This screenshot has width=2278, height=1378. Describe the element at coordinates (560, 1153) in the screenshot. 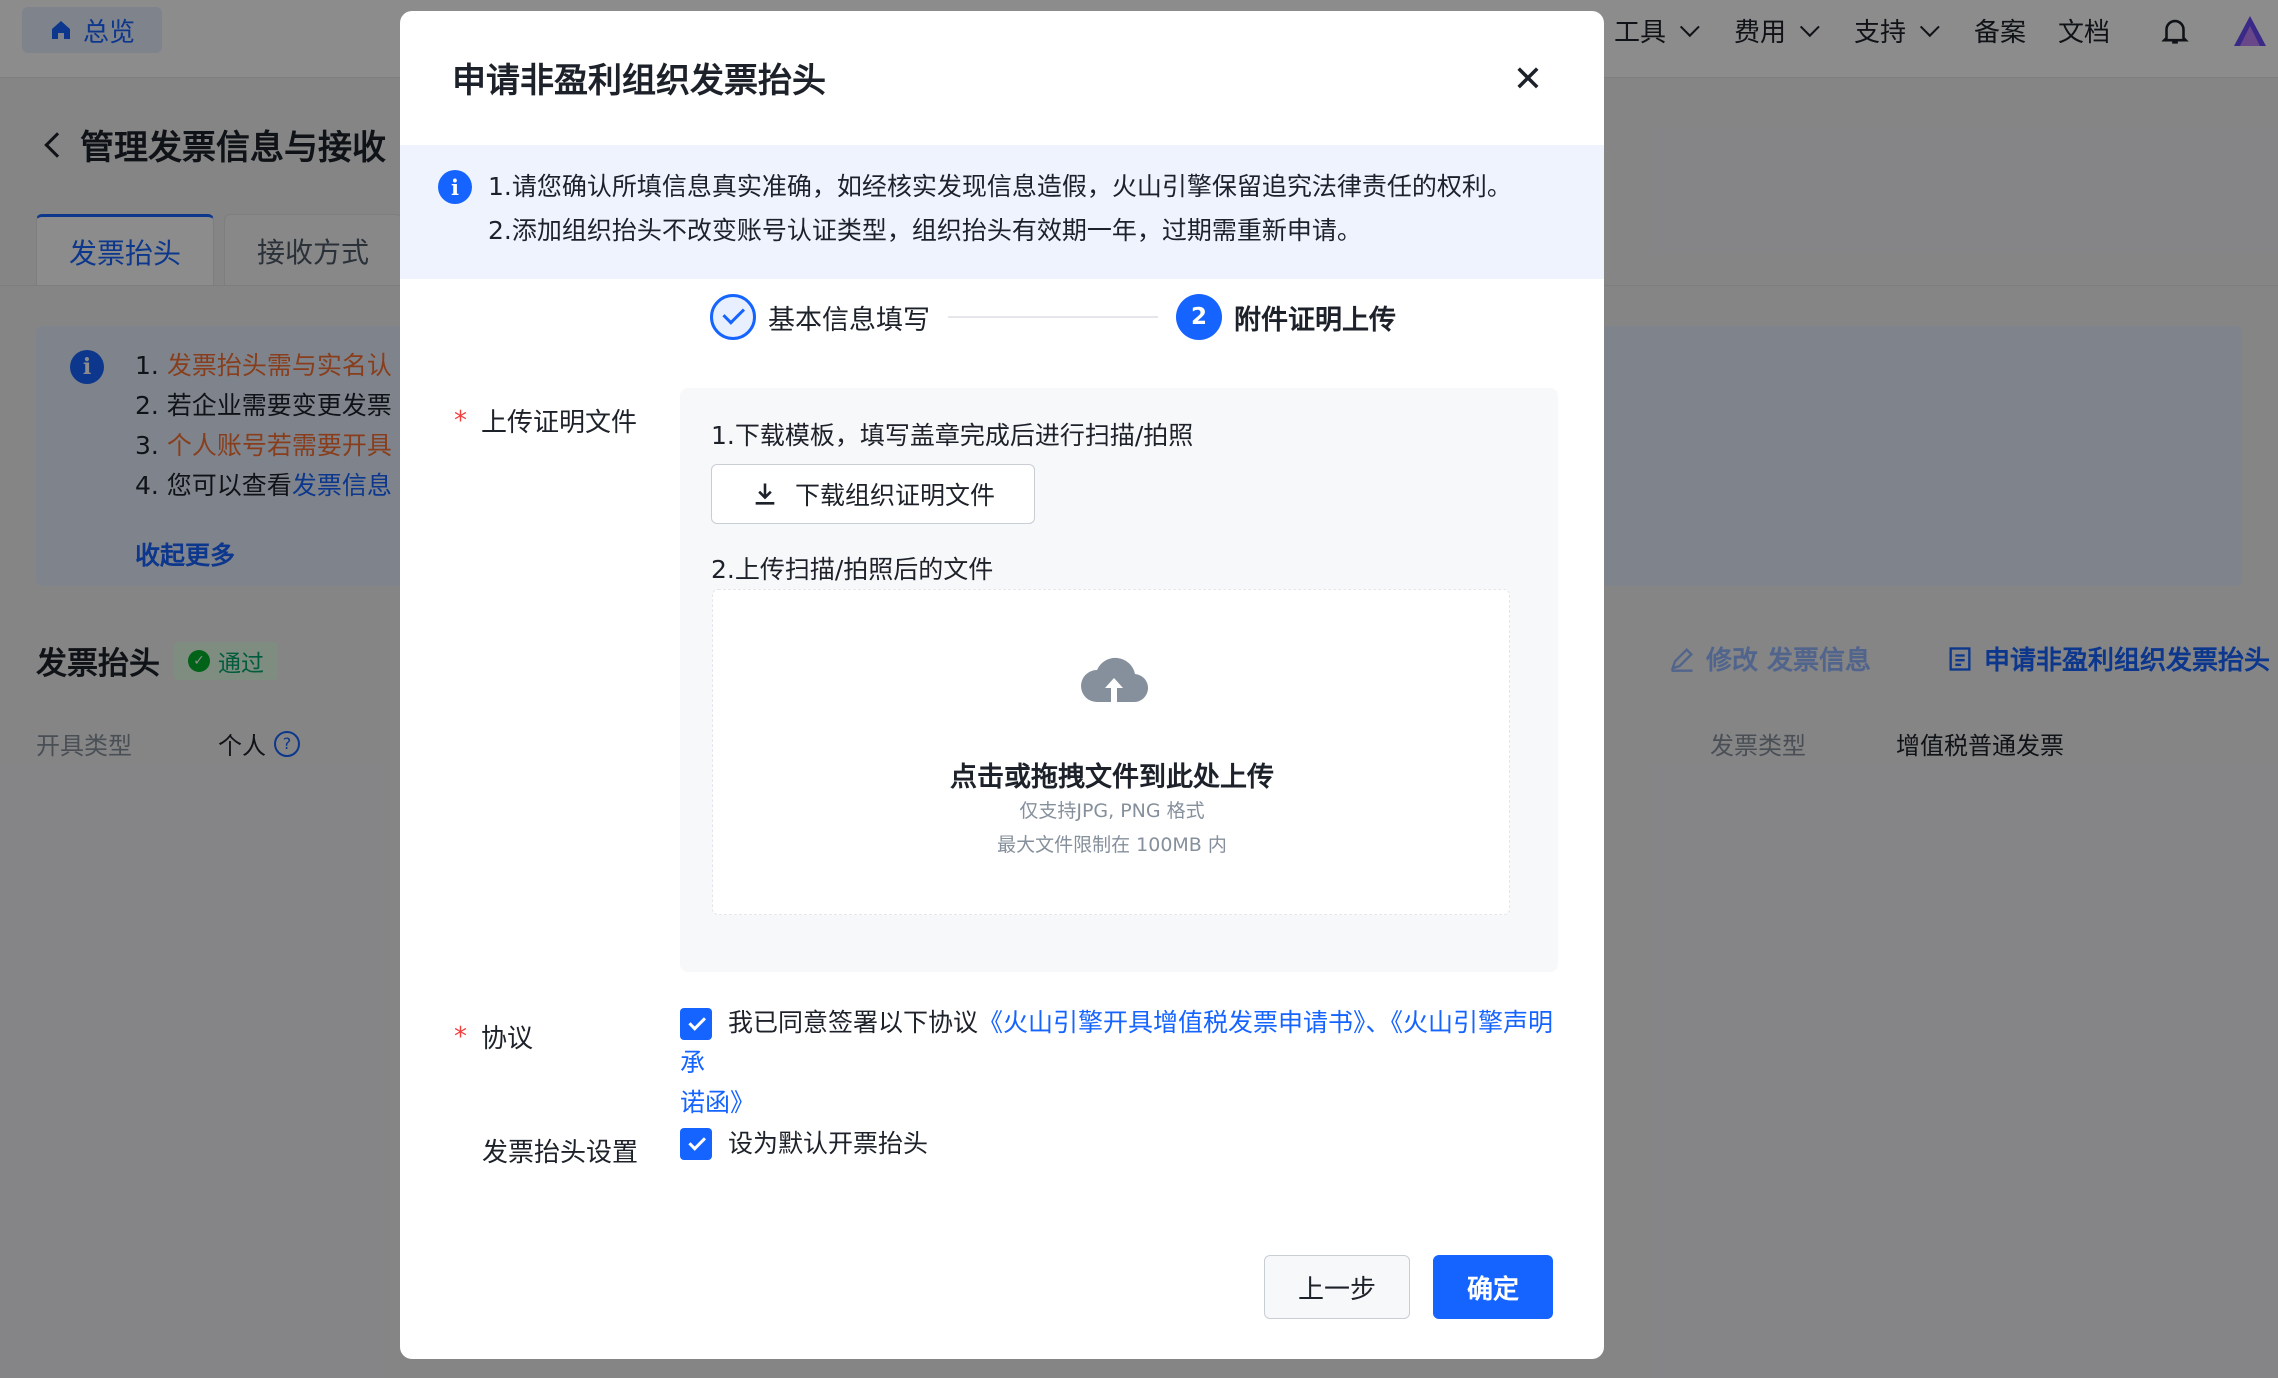

I see `header-setting-label: 发票抬头设置` at that location.